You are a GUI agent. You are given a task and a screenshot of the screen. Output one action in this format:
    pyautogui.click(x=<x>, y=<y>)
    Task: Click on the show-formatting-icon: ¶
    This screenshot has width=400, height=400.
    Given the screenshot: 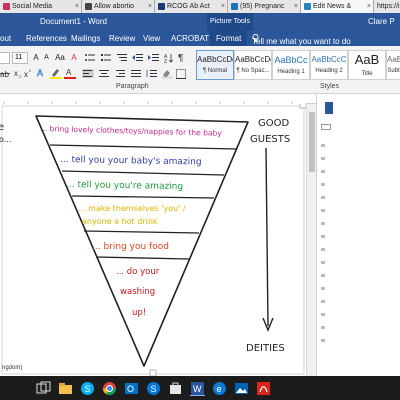 What is the action you would take?
    pyautogui.click(x=182, y=57)
    